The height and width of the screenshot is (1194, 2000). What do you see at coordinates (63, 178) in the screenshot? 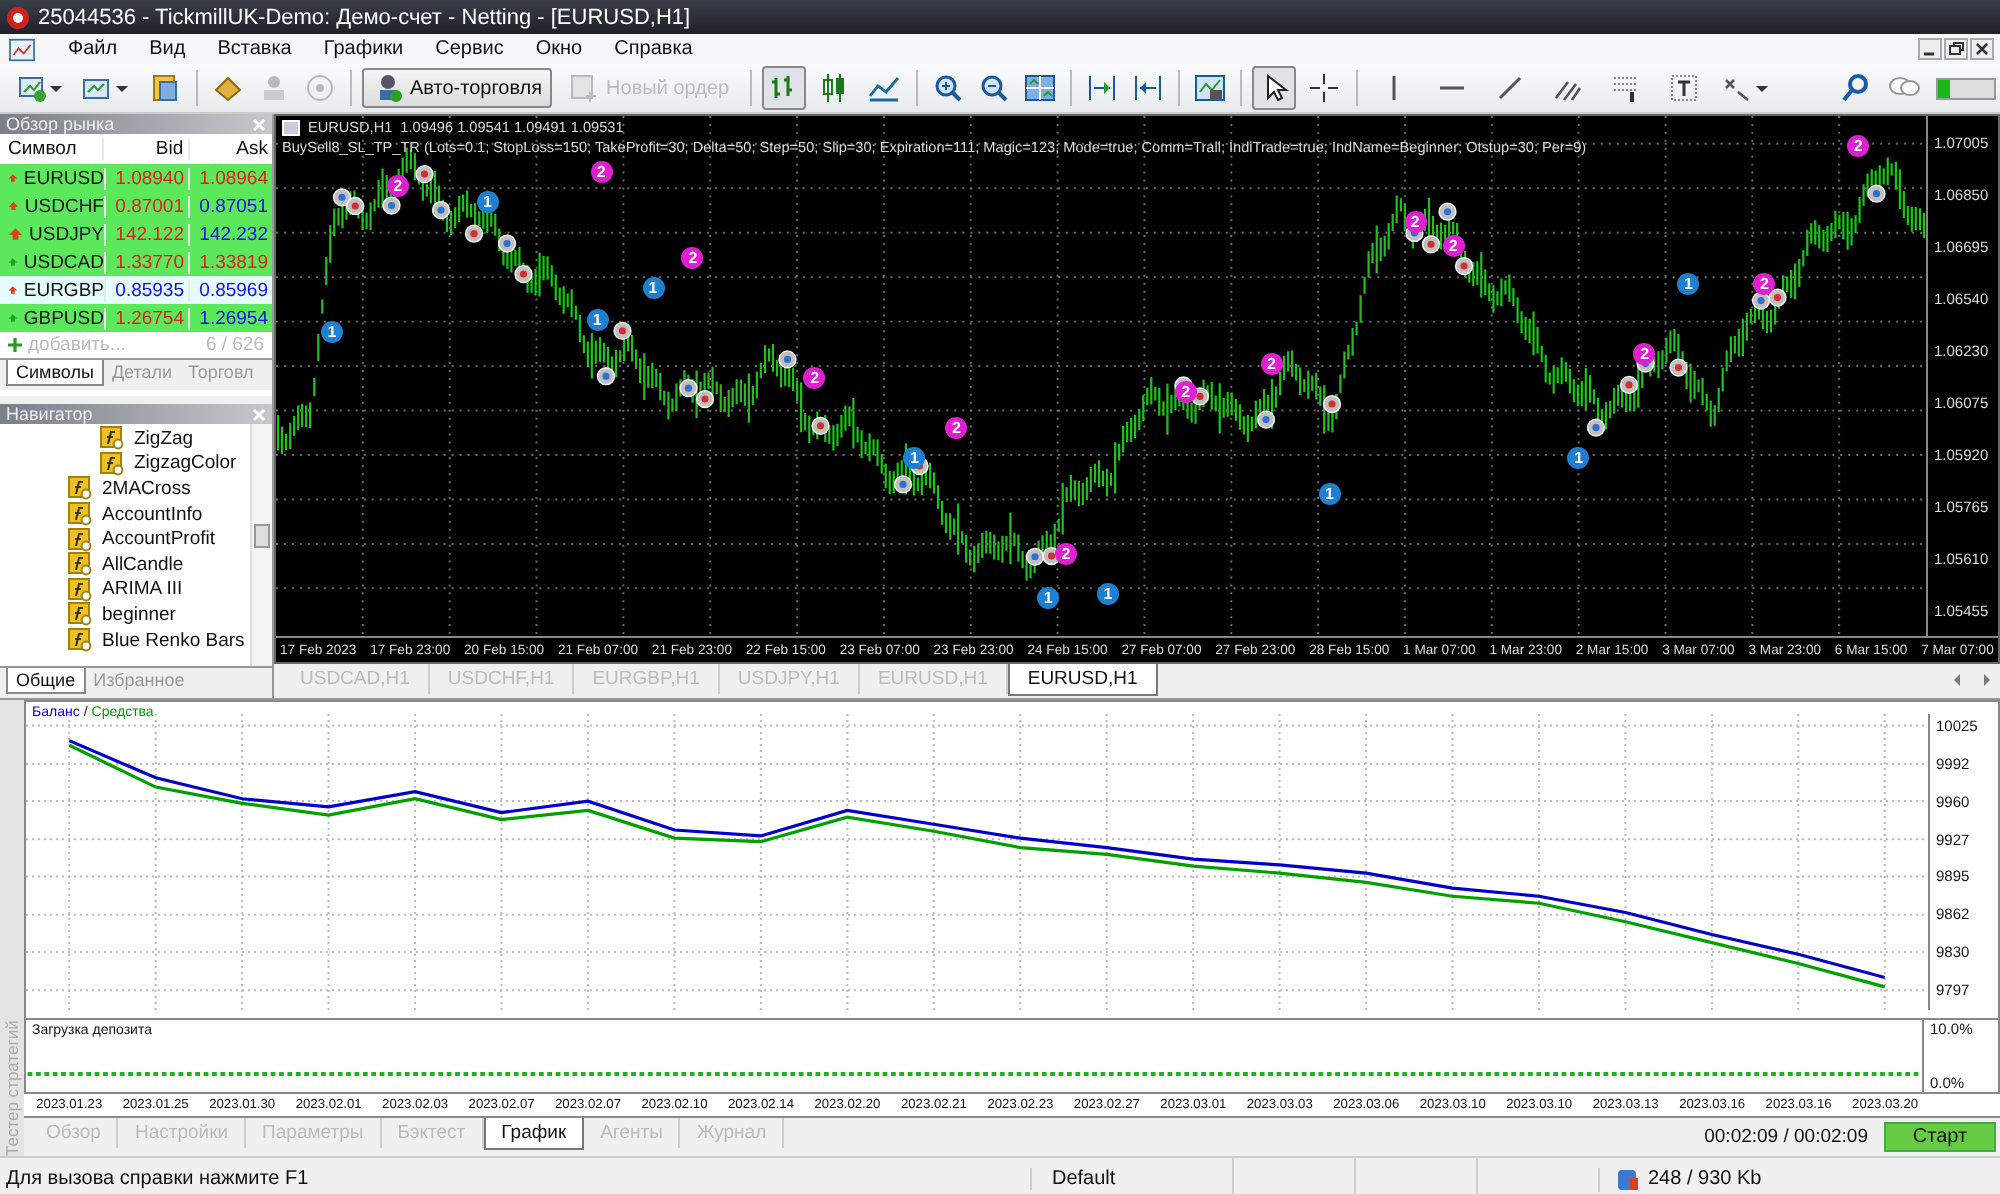
I see `symbol-name: EURUSD` at bounding box center [63, 178].